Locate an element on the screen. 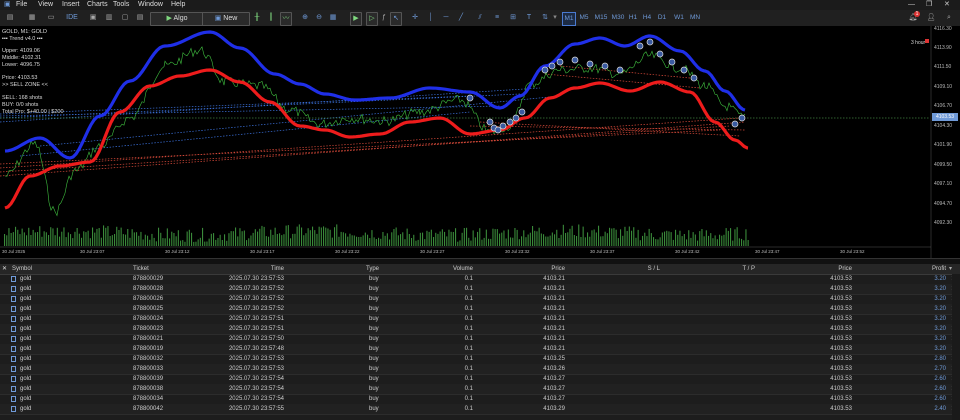 This screenshot has height=420, width=960. indicators-icon: ƒ is located at coordinates (384, 18).